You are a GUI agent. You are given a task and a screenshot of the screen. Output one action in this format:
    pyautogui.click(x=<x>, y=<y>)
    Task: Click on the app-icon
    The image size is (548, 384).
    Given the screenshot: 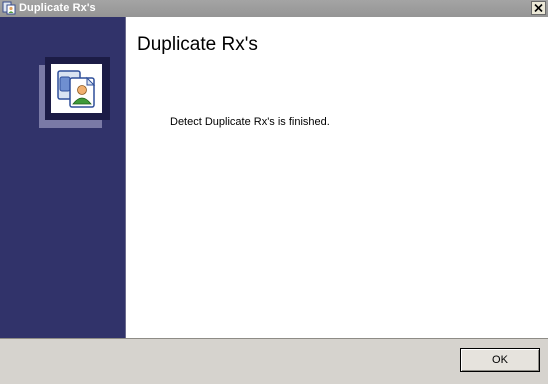 What is the action you would take?
    pyautogui.click(x=9, y=8)
    